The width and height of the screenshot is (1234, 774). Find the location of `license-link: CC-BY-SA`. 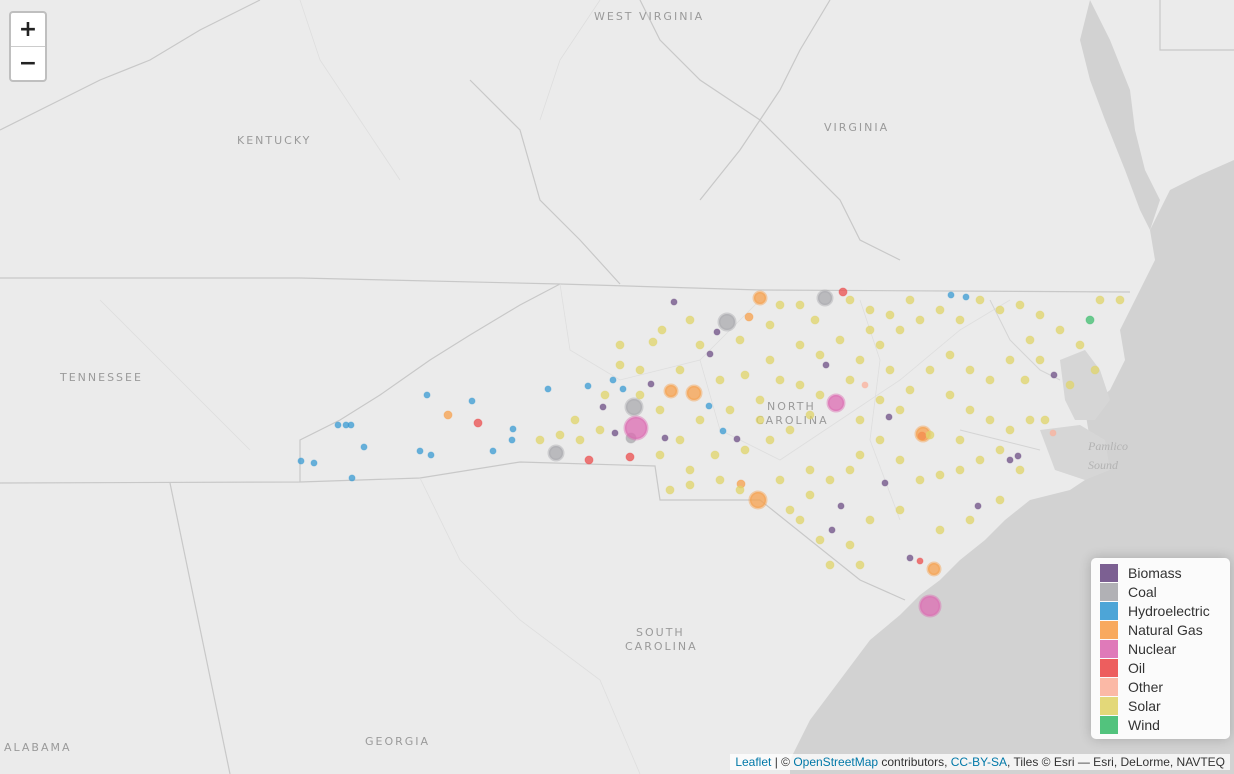

license-link: CC-BY-SA is located at coordinates (979, 762).